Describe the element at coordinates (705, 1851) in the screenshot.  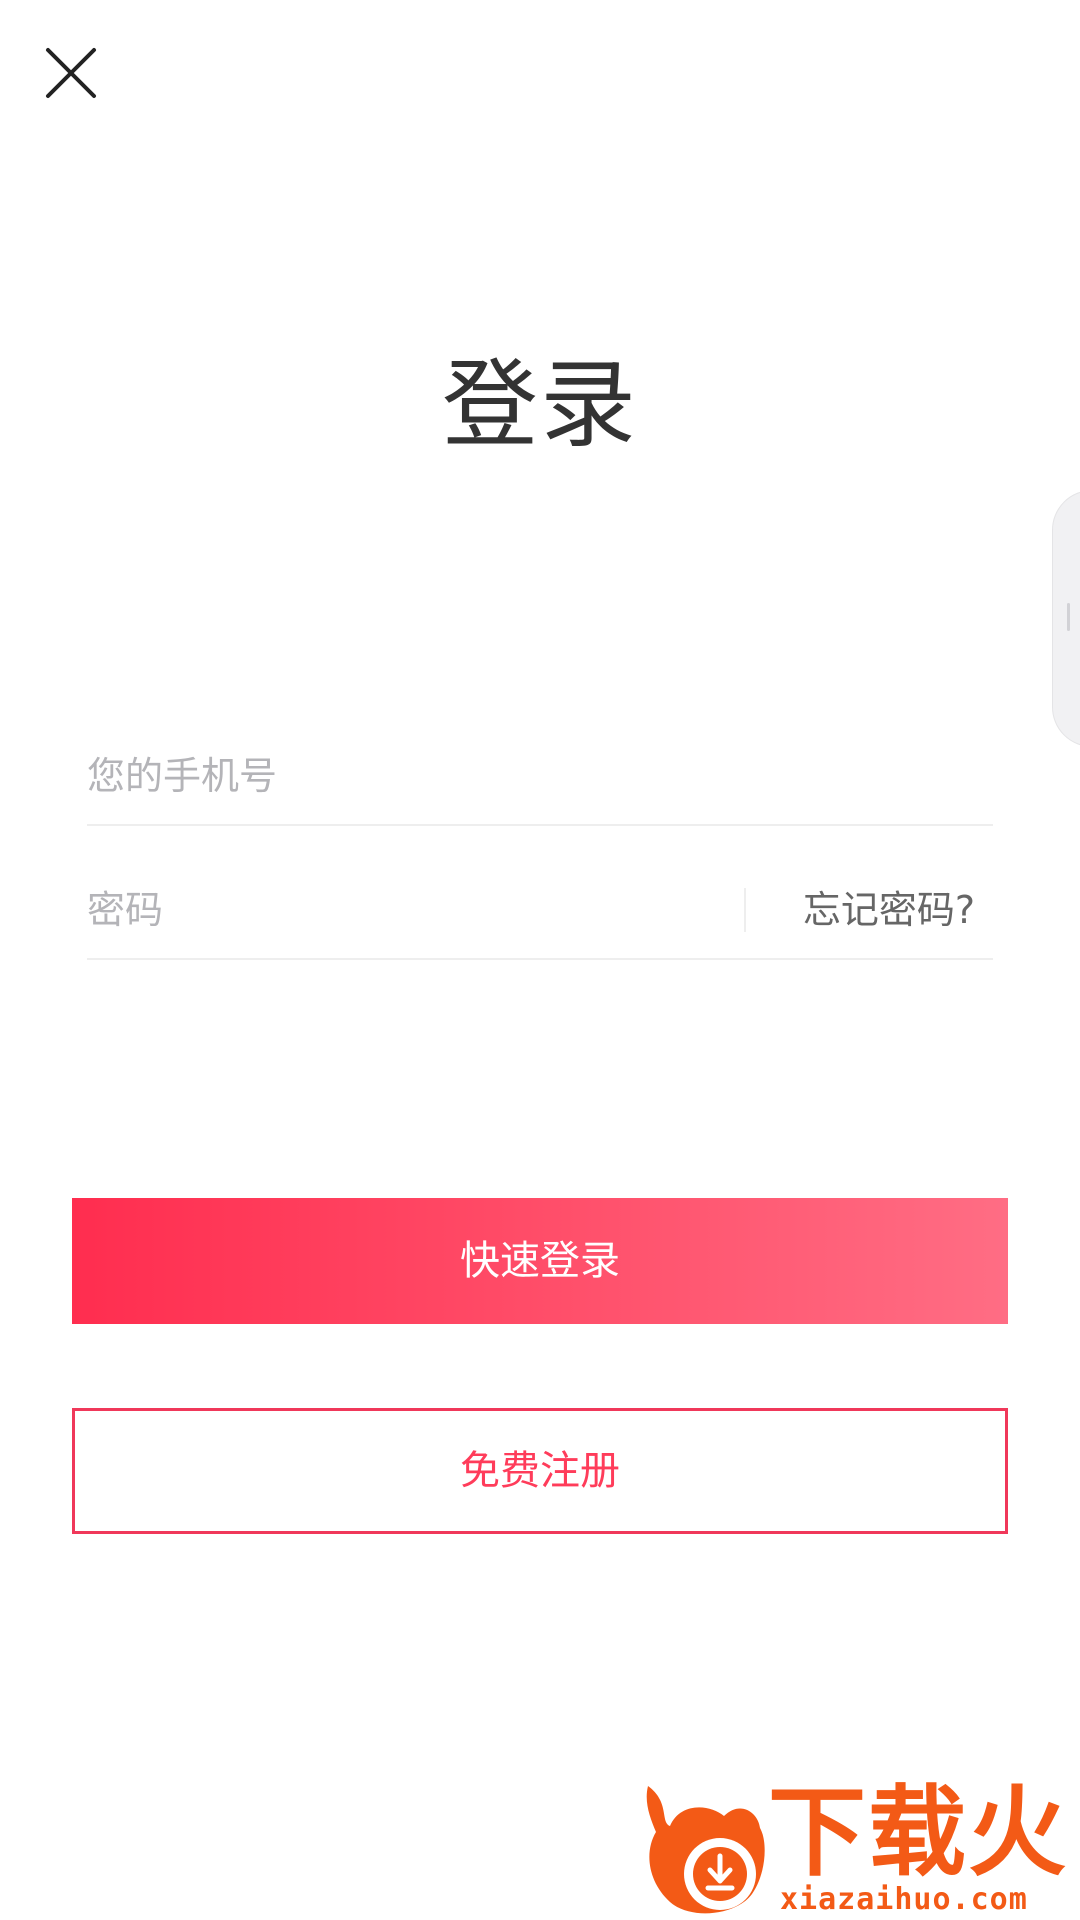
I see `download-flame-icon` at that location.